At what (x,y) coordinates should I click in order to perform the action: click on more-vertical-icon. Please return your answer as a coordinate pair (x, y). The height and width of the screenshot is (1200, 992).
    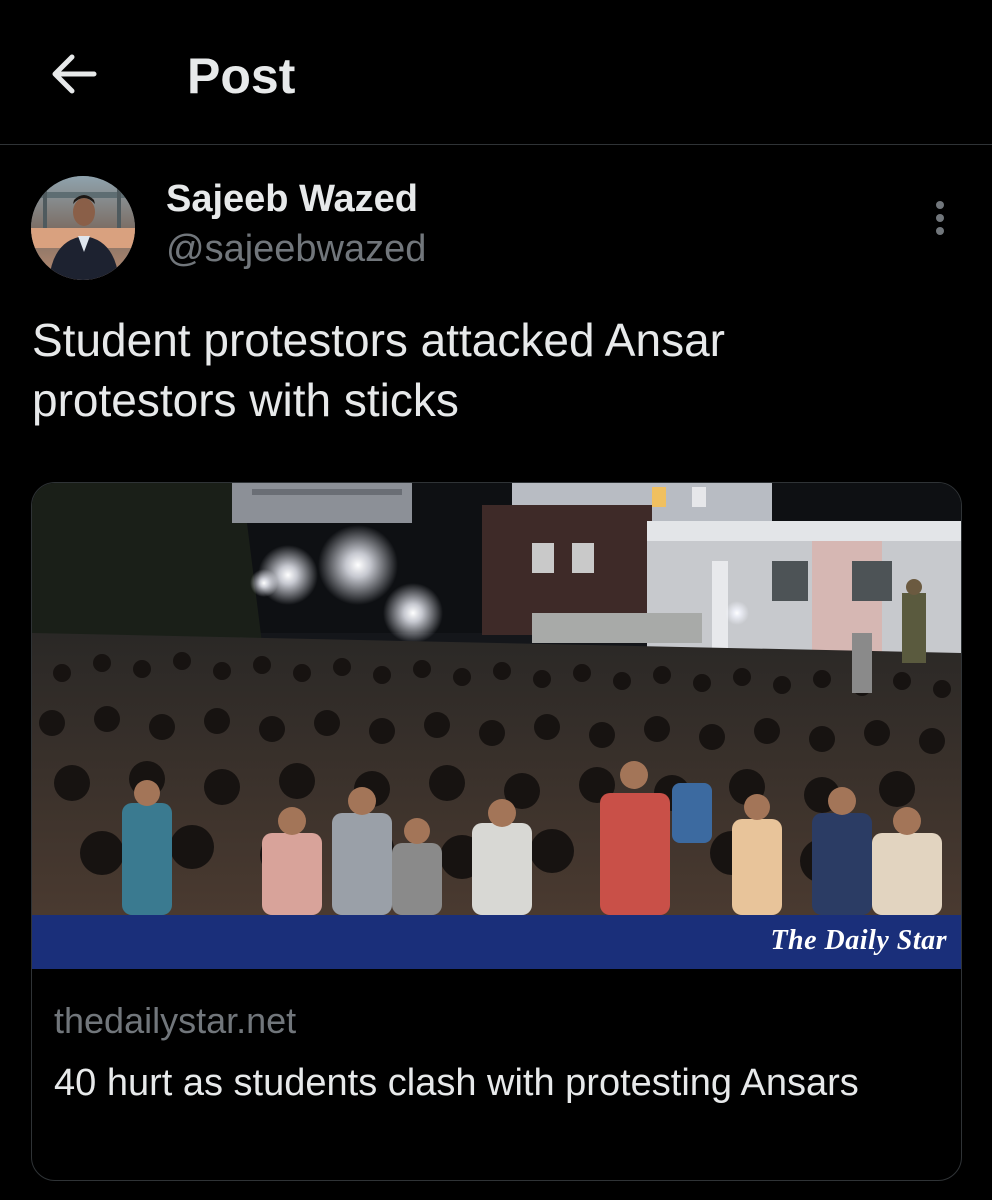
    Looking at the image, I should click on (940, 218).